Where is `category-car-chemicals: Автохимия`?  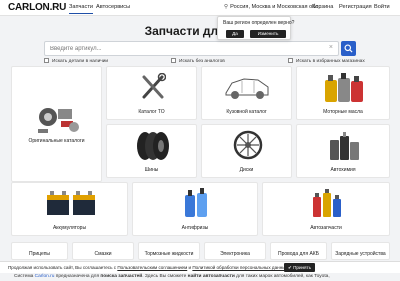
category-car-chemicals: Автохимия is located at coordinates (343, 151).